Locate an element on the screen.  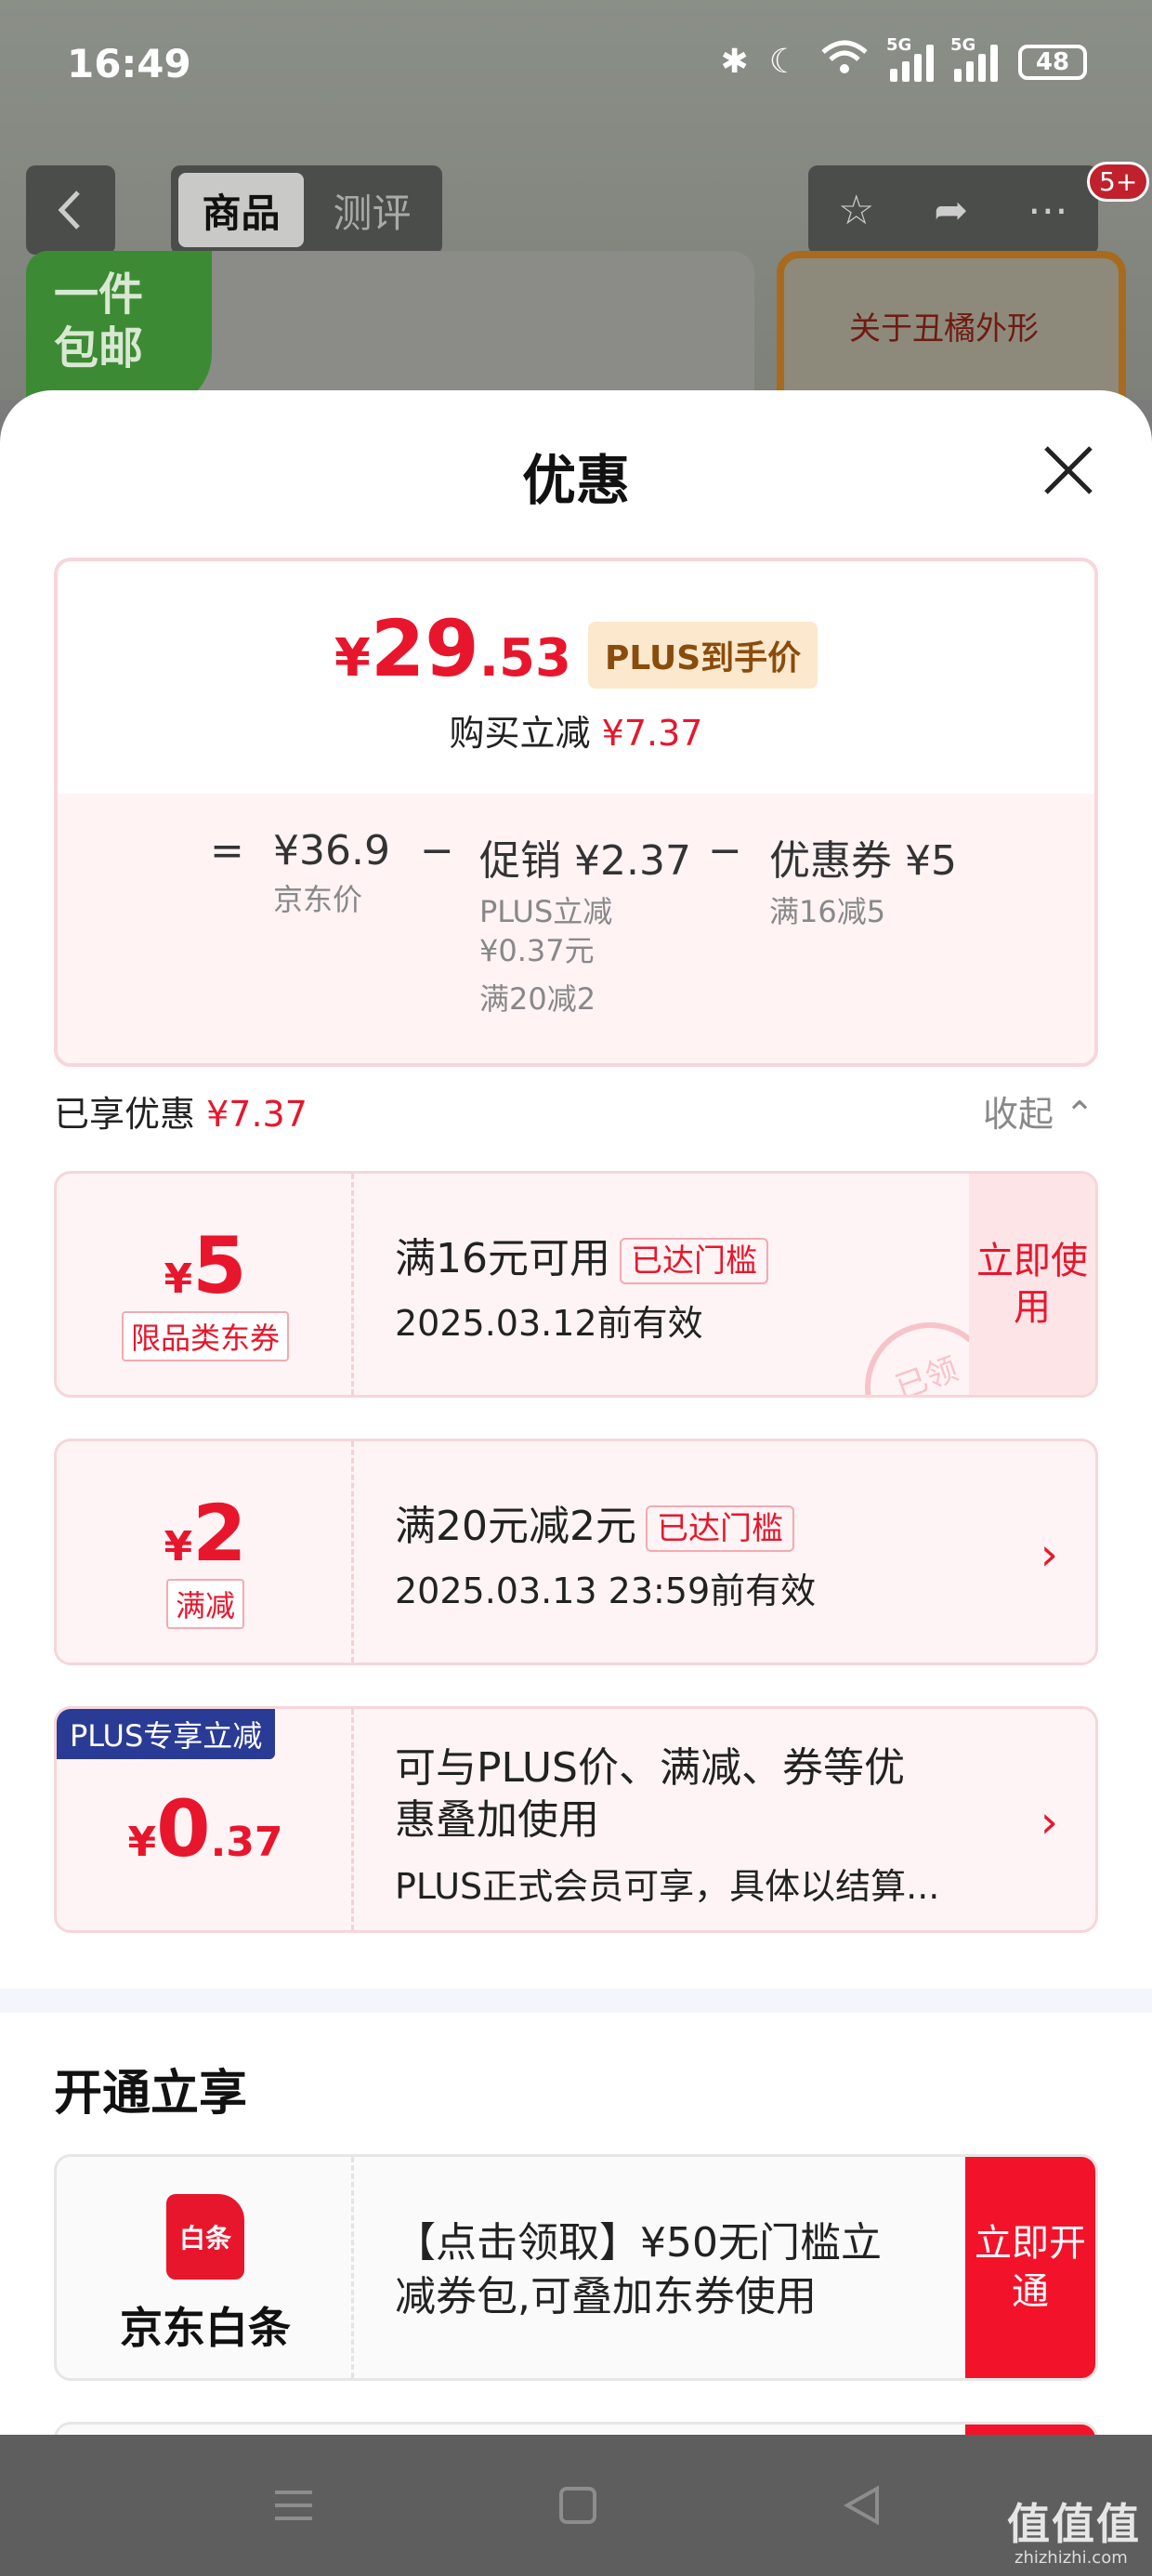
status-icons: ✱ ☾ 5G 5G 48 is located at coordinates (903, 60).